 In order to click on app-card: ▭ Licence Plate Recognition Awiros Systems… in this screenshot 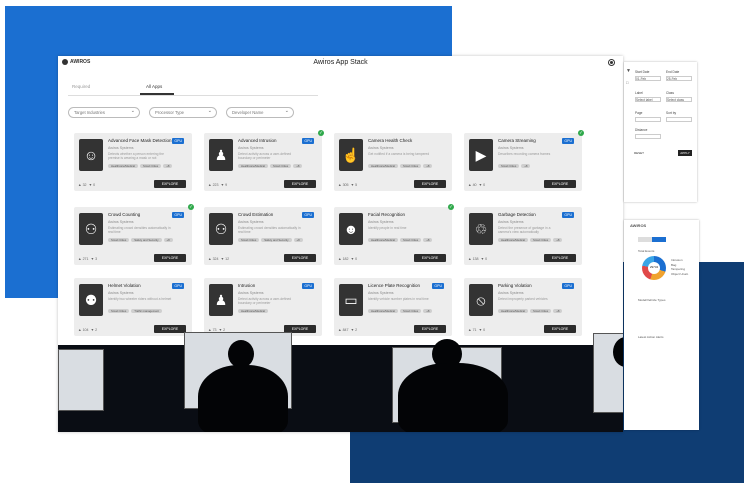, I will do `click(393, 307)`.